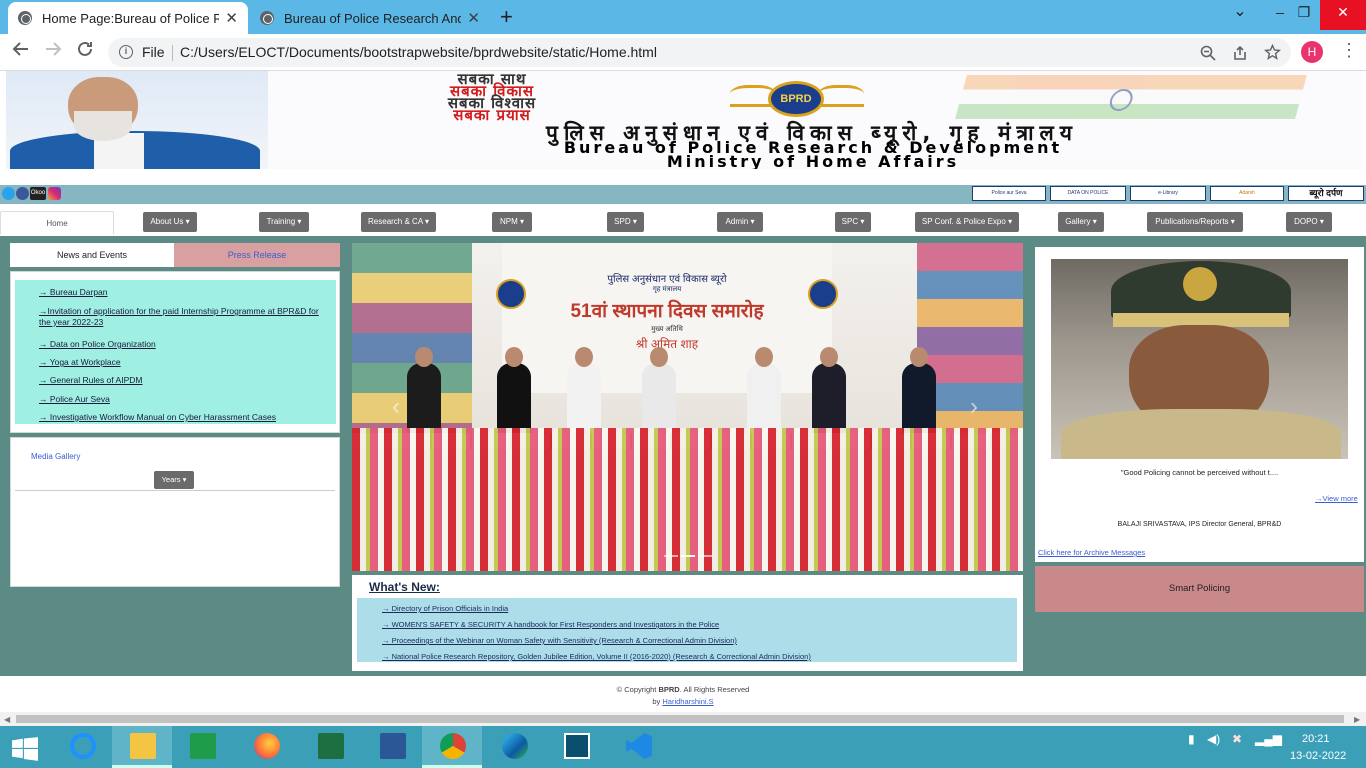  I want to click on e-library-link: e-Library, so click(1168, 193).